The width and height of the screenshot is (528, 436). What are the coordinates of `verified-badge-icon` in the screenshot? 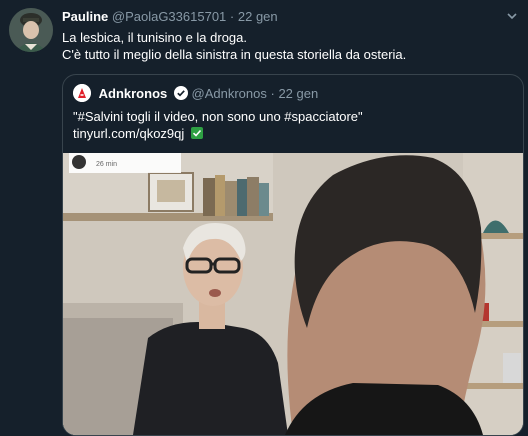 It's located at (180, 93).